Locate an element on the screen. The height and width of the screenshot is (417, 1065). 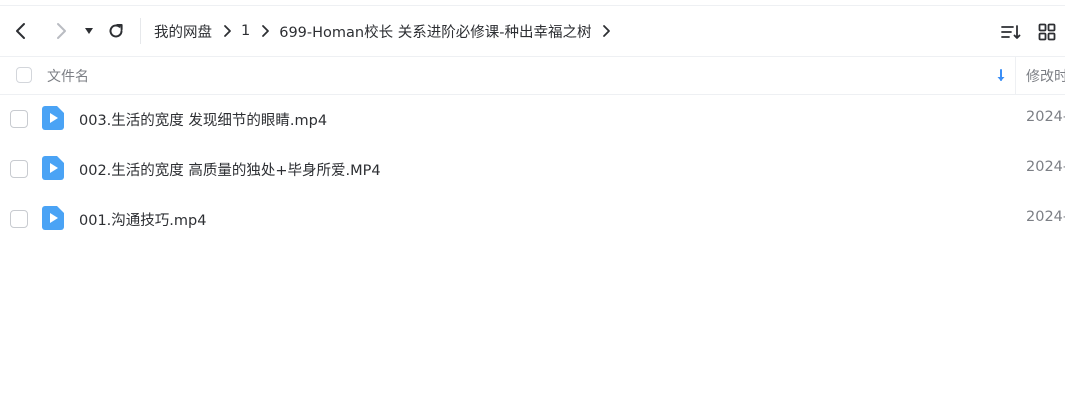
breadcrumb: 我的网盘 1 699-Homan校长 关系进阶必修课-种出幸福之树 is located at coordinates (387, 31).